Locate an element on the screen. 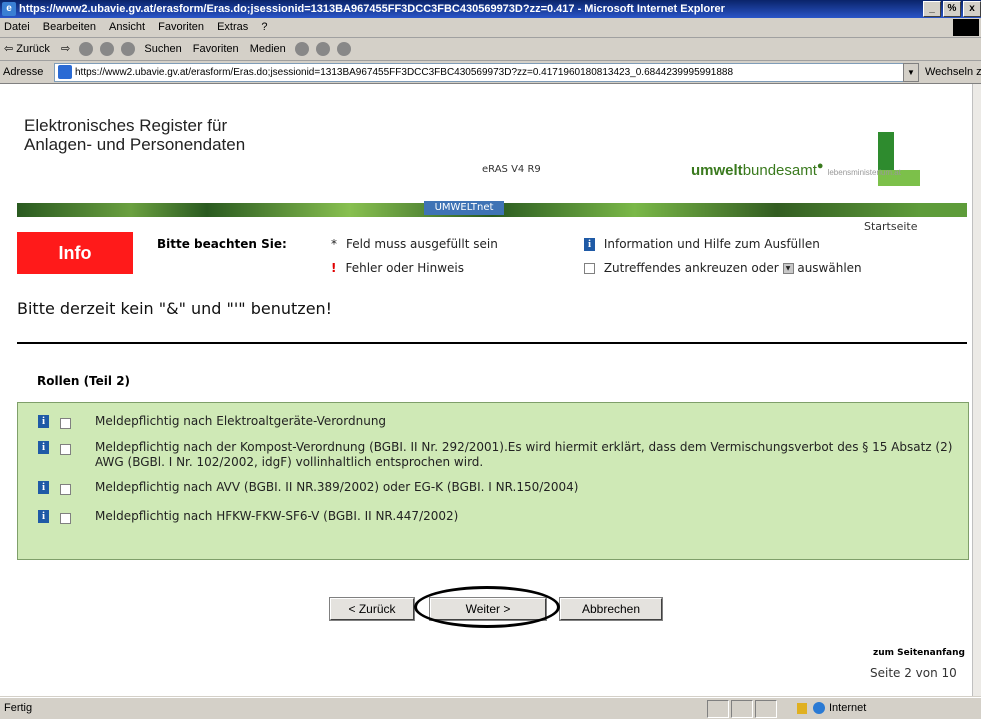  back-button: ⇦ Zurück is located at coordinates (27, 49).